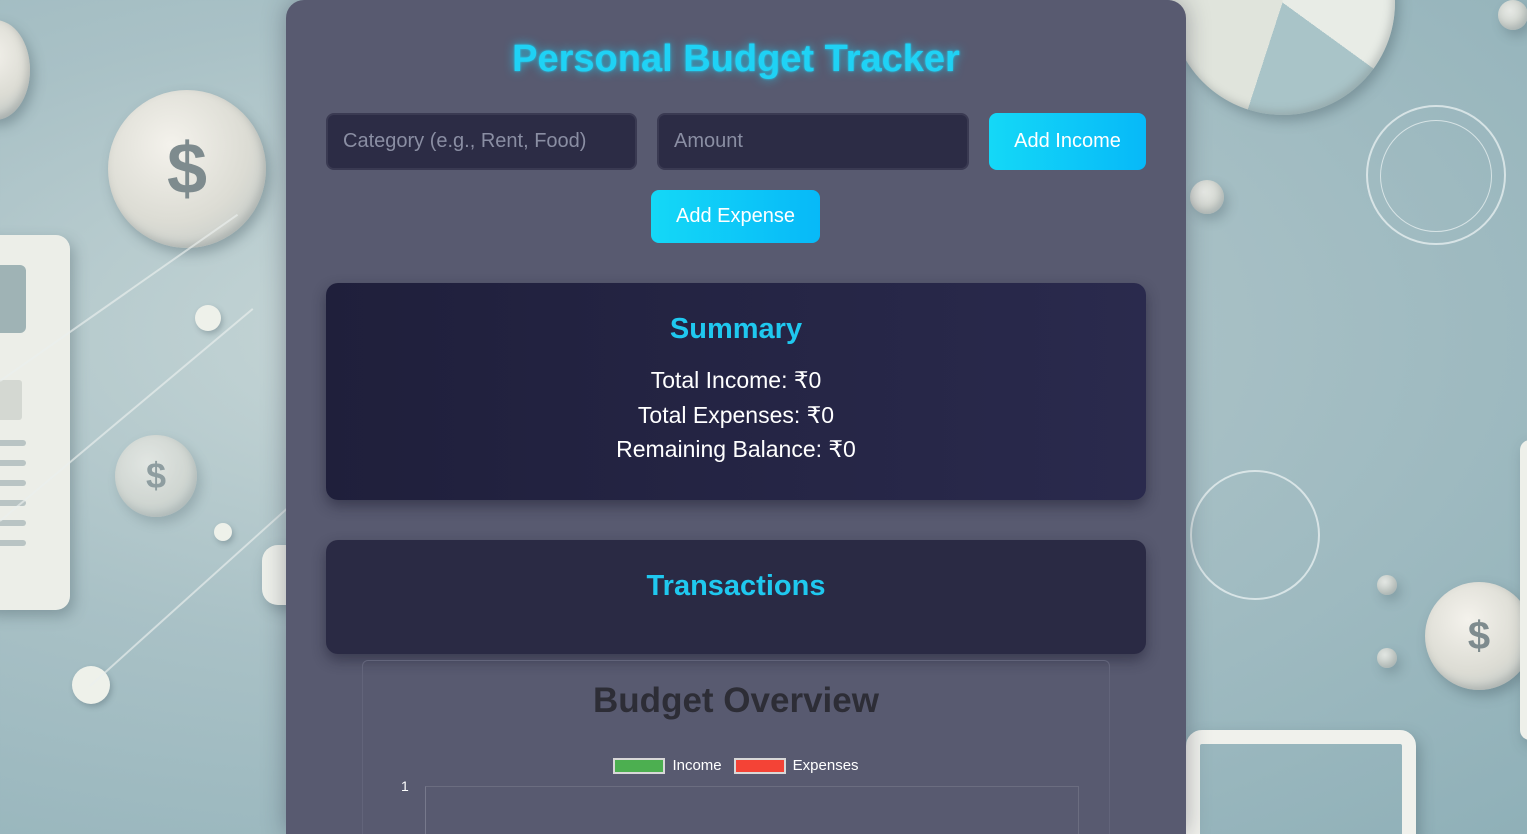  What do you see at coordinates (736, 380) in the screenshot?
I see `total-income: Total Income: ₹0` at bounding box center [736, 380].